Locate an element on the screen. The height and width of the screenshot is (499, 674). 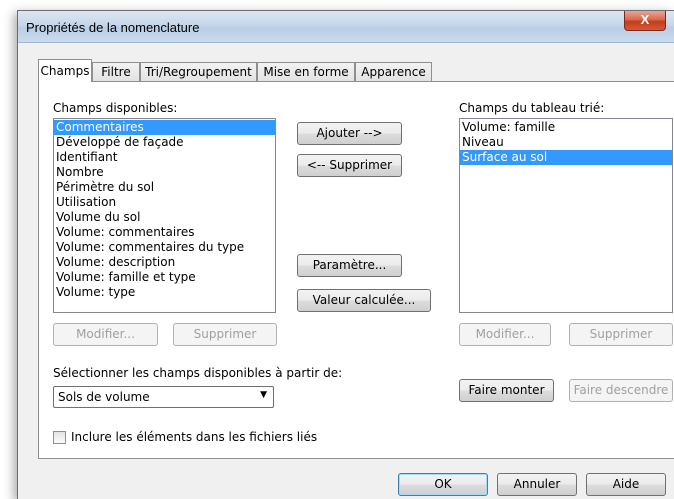
tab-apparence: Apparence is located at coordinates (393, 71).